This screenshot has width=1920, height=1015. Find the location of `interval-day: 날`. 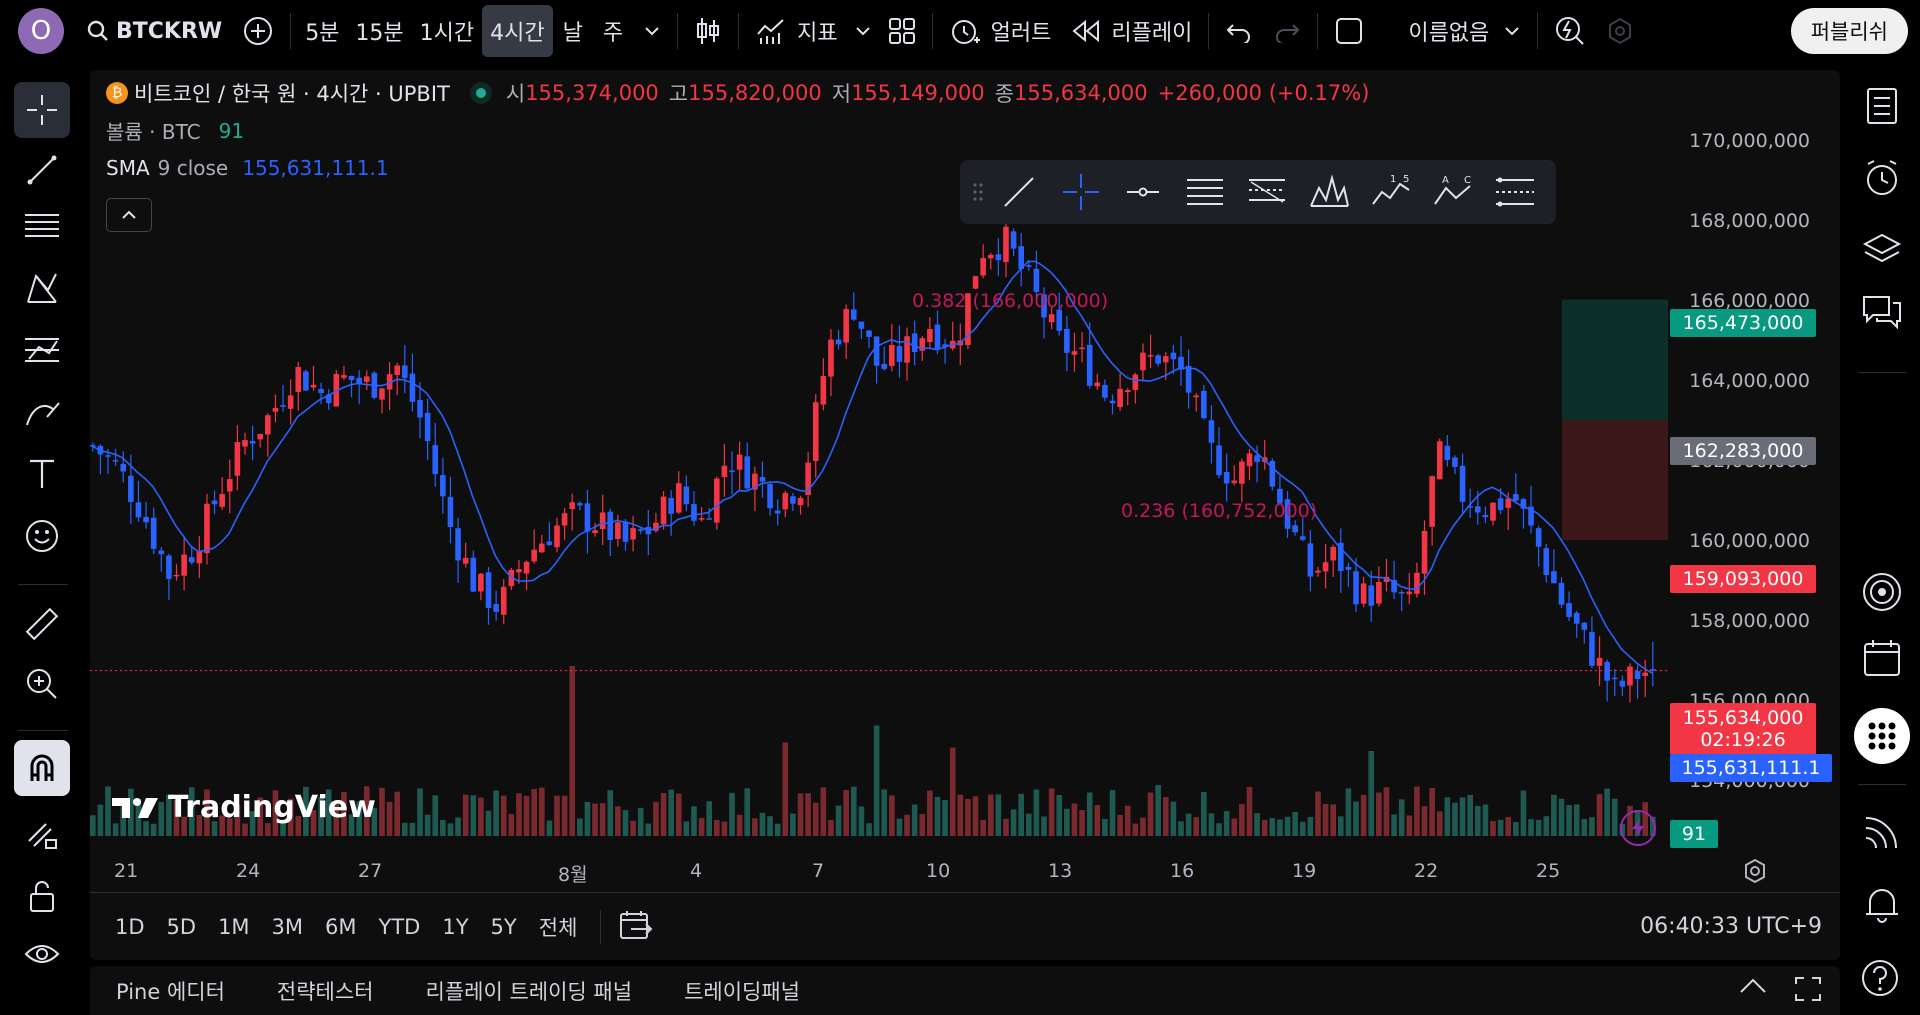

interval-day: 날 is located at coordinates (573, 31).